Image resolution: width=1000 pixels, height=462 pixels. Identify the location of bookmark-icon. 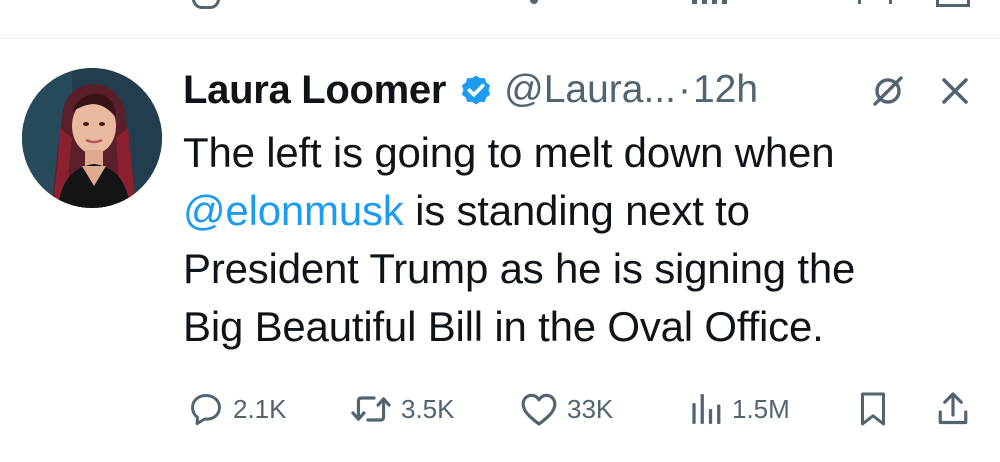
(873, 409).